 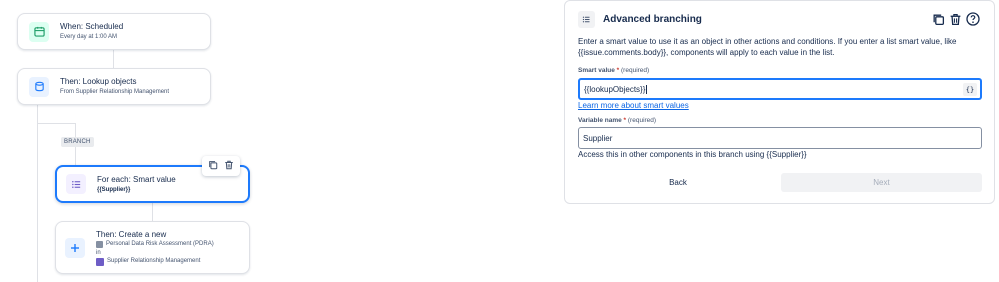 I want to click on object-type-icon, so click(x=99, y=244).